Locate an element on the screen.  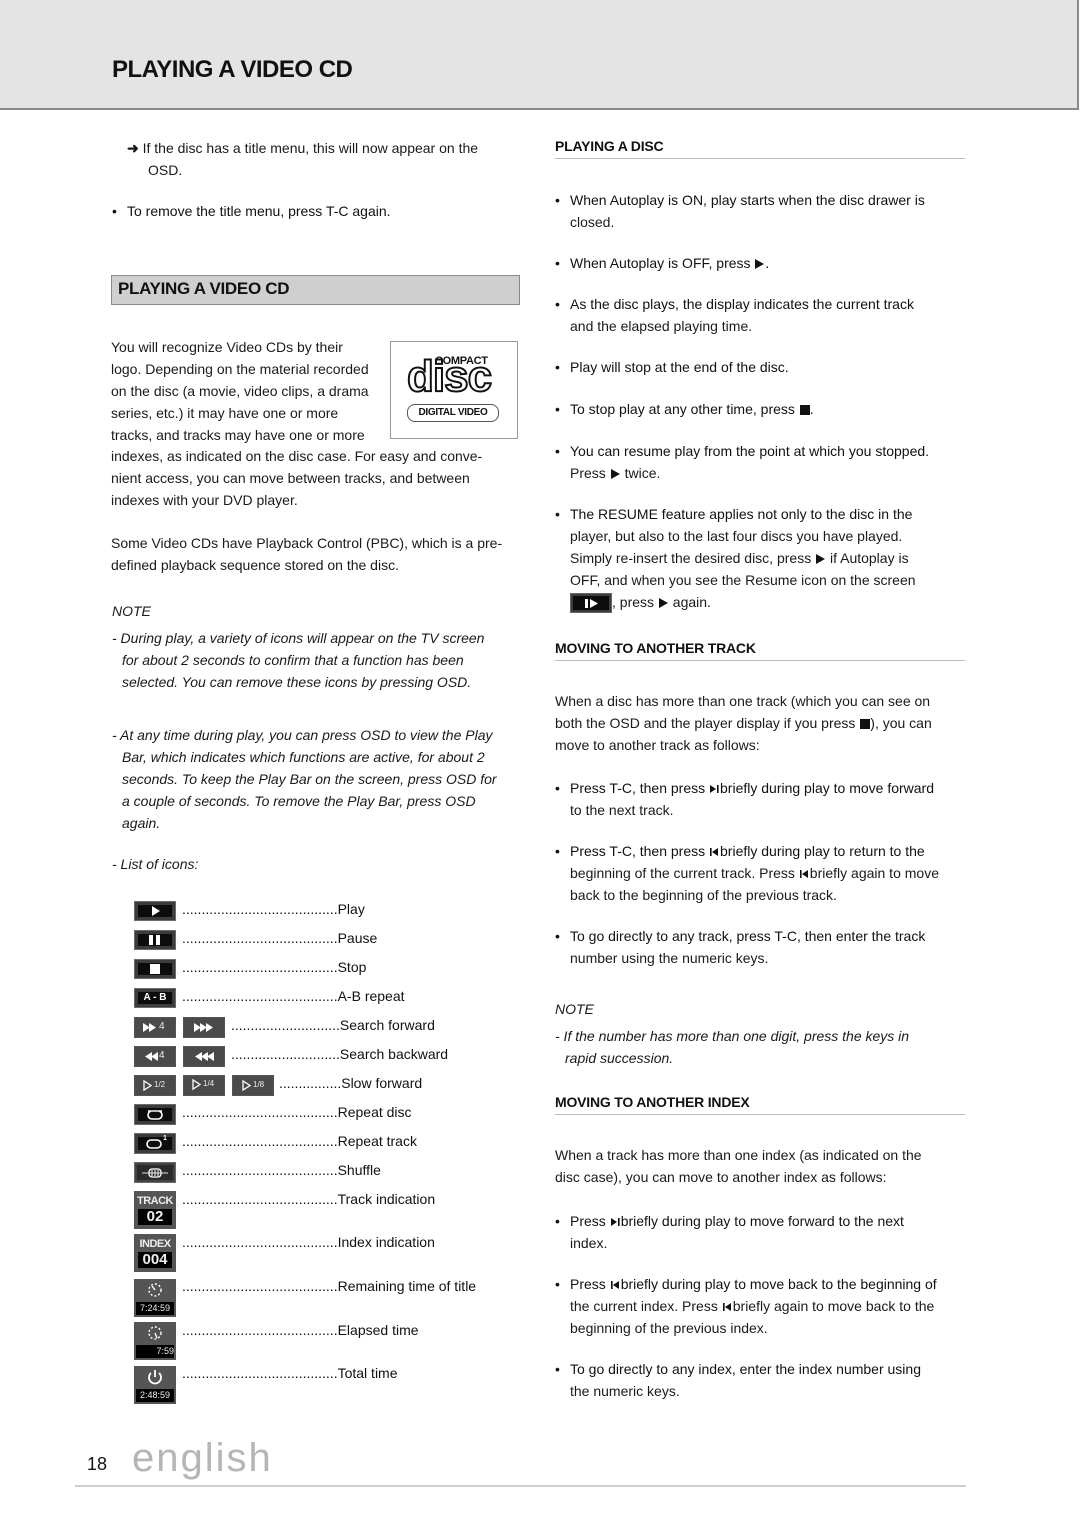
icon-label: Slow forward is located at coordinates (382, 1083).